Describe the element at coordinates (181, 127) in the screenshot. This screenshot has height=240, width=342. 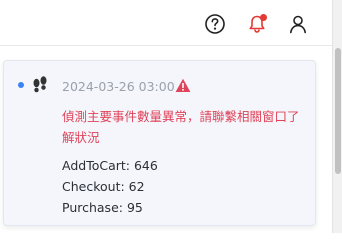
I see `notification-message: 偵測主要事件數量異常，請聯繫相關窗口了解狀況` at that location.